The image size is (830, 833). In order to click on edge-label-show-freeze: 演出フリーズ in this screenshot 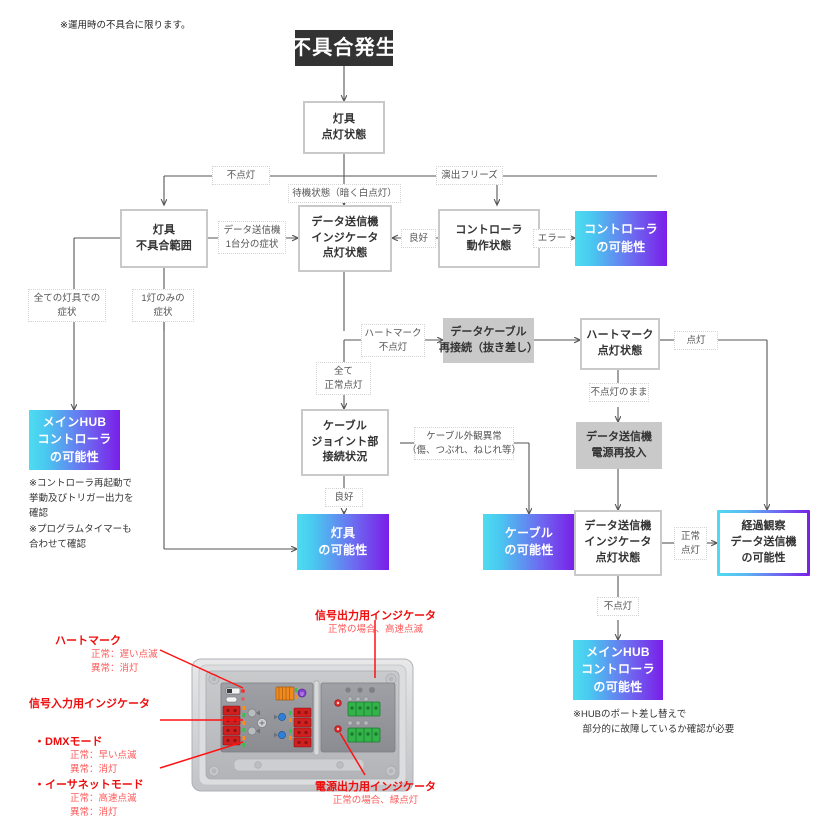, I will do `click(469, 175)`.